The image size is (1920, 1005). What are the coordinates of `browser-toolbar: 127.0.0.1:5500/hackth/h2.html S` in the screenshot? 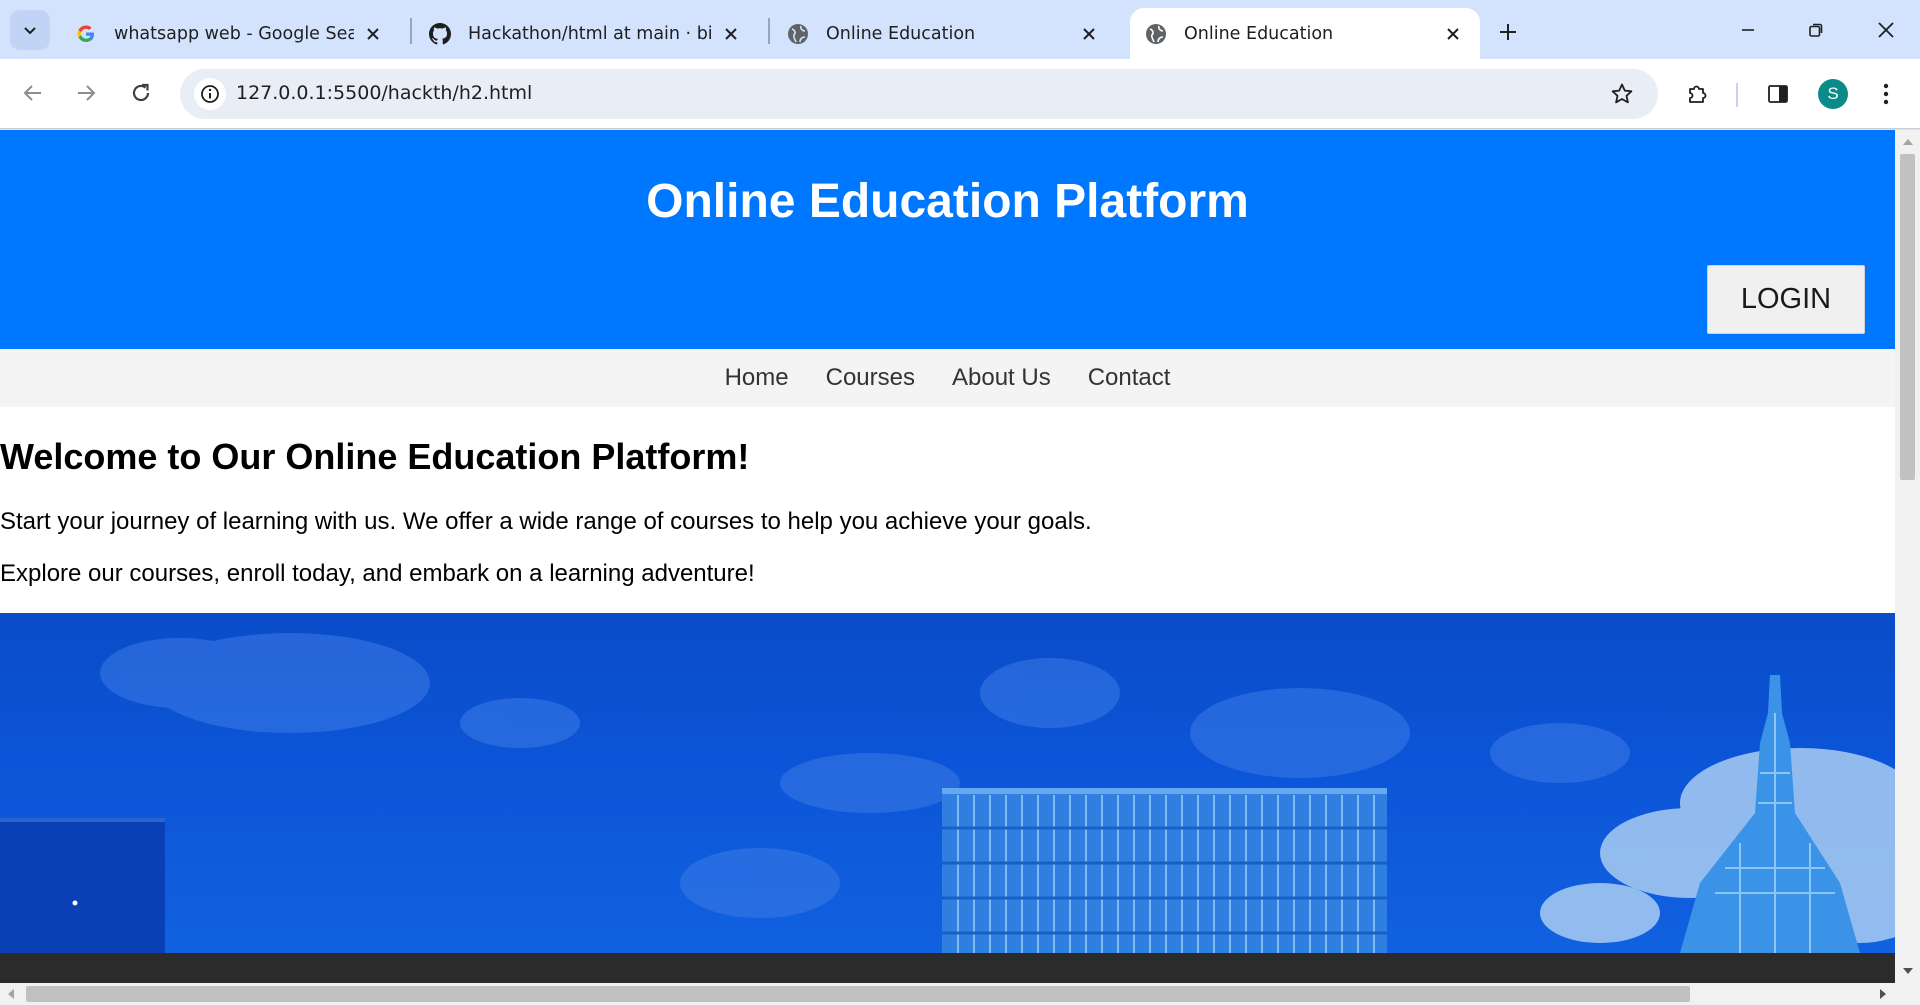 It's located at (960, 94).